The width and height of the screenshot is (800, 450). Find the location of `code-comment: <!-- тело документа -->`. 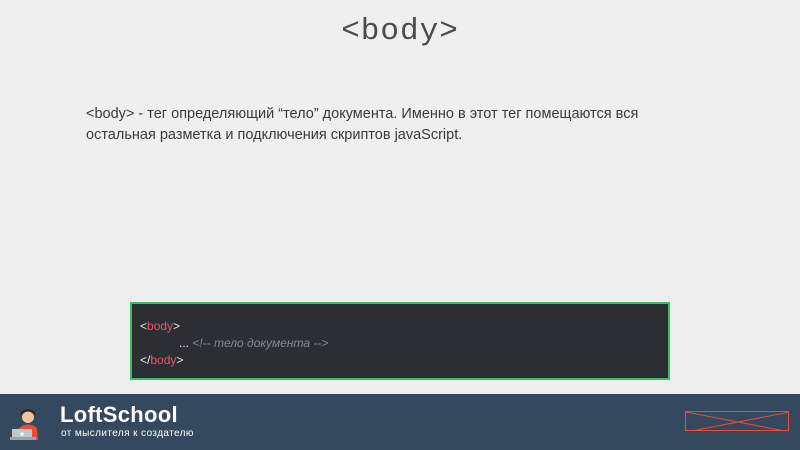

code-comment: <!-- тело документа --> is located at coordinates (260, 343).